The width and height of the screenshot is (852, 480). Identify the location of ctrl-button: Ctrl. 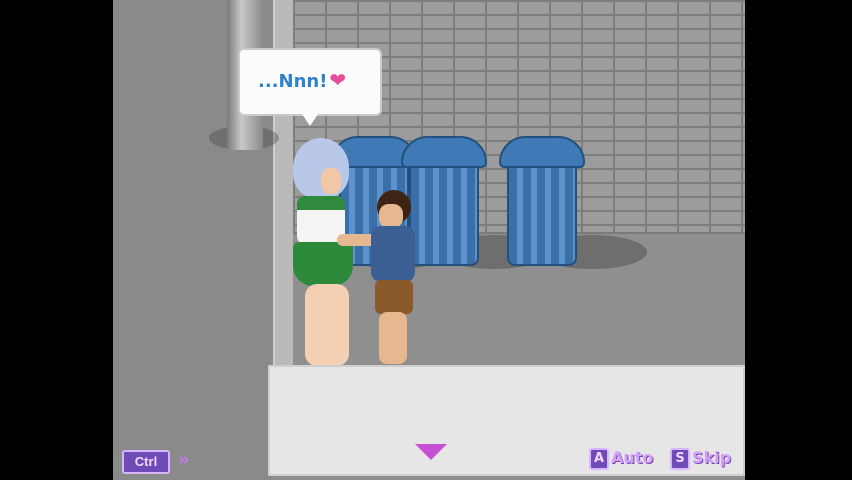
(146, 462).